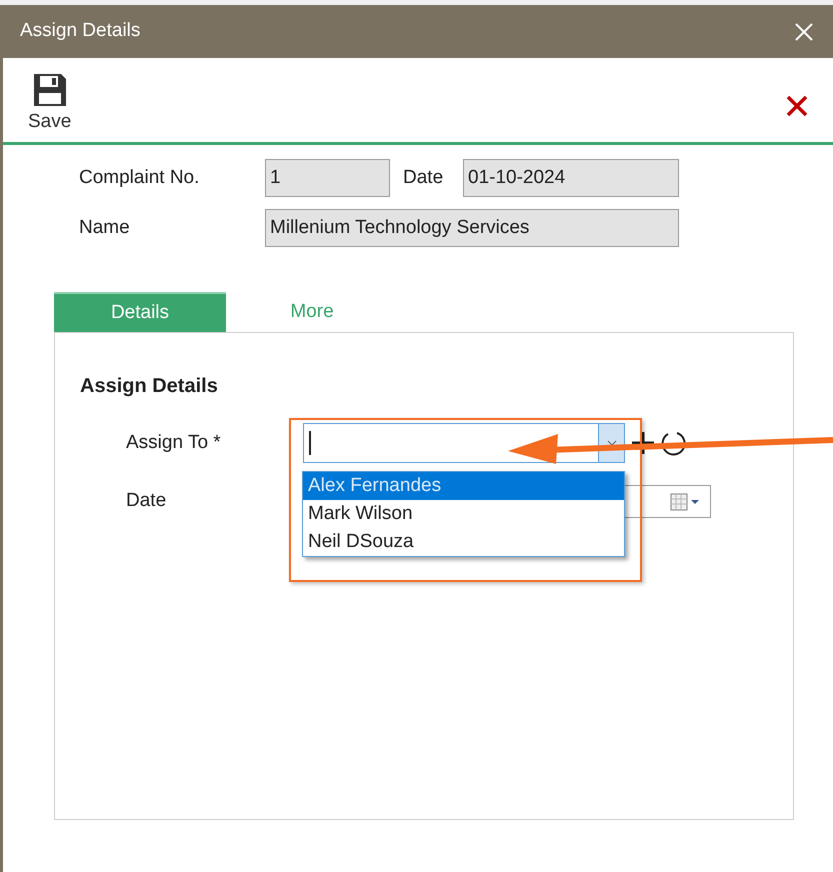 The image size is (833, 872). Describe the element at coordinates (149, 386) in the screenshot. I see `section-title: Assign Details` at that location.